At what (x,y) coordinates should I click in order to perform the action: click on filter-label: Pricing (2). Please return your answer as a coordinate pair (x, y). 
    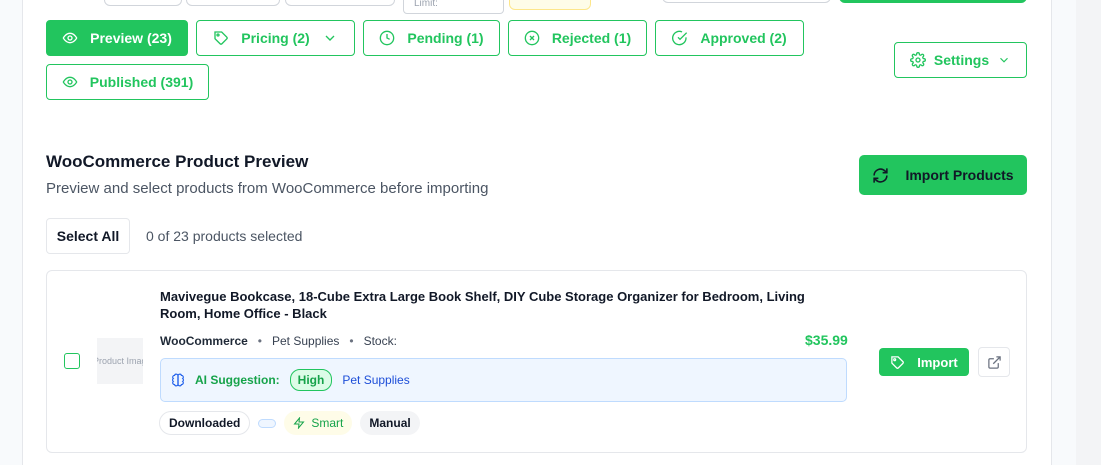
    Looking at the image, I should click on (275, 38).